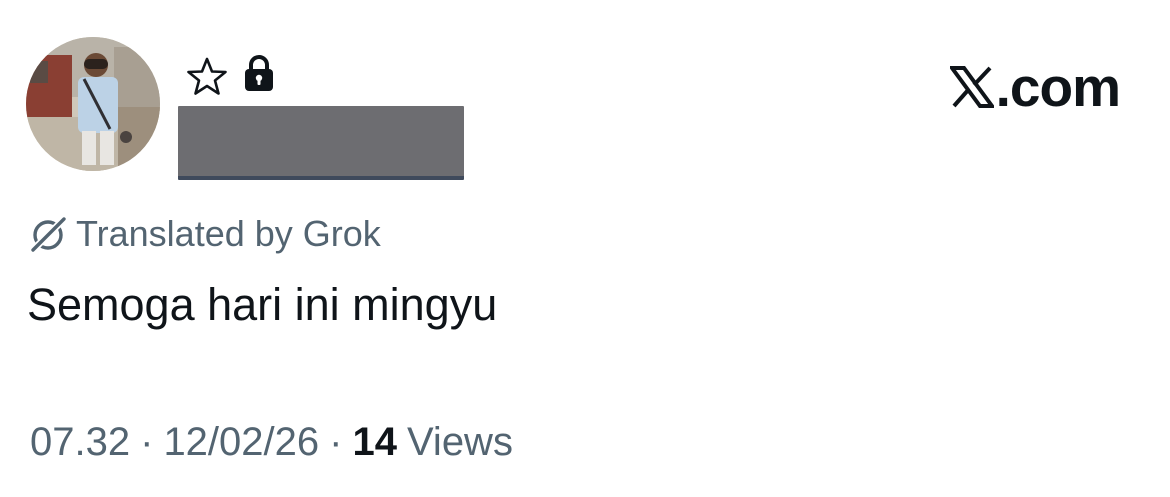 This screenshot has width=1170, height=497. What do you see at coordinates (460, 442) in the screenshot?
I see `views-label: Views` at bounding box center [460, 442].